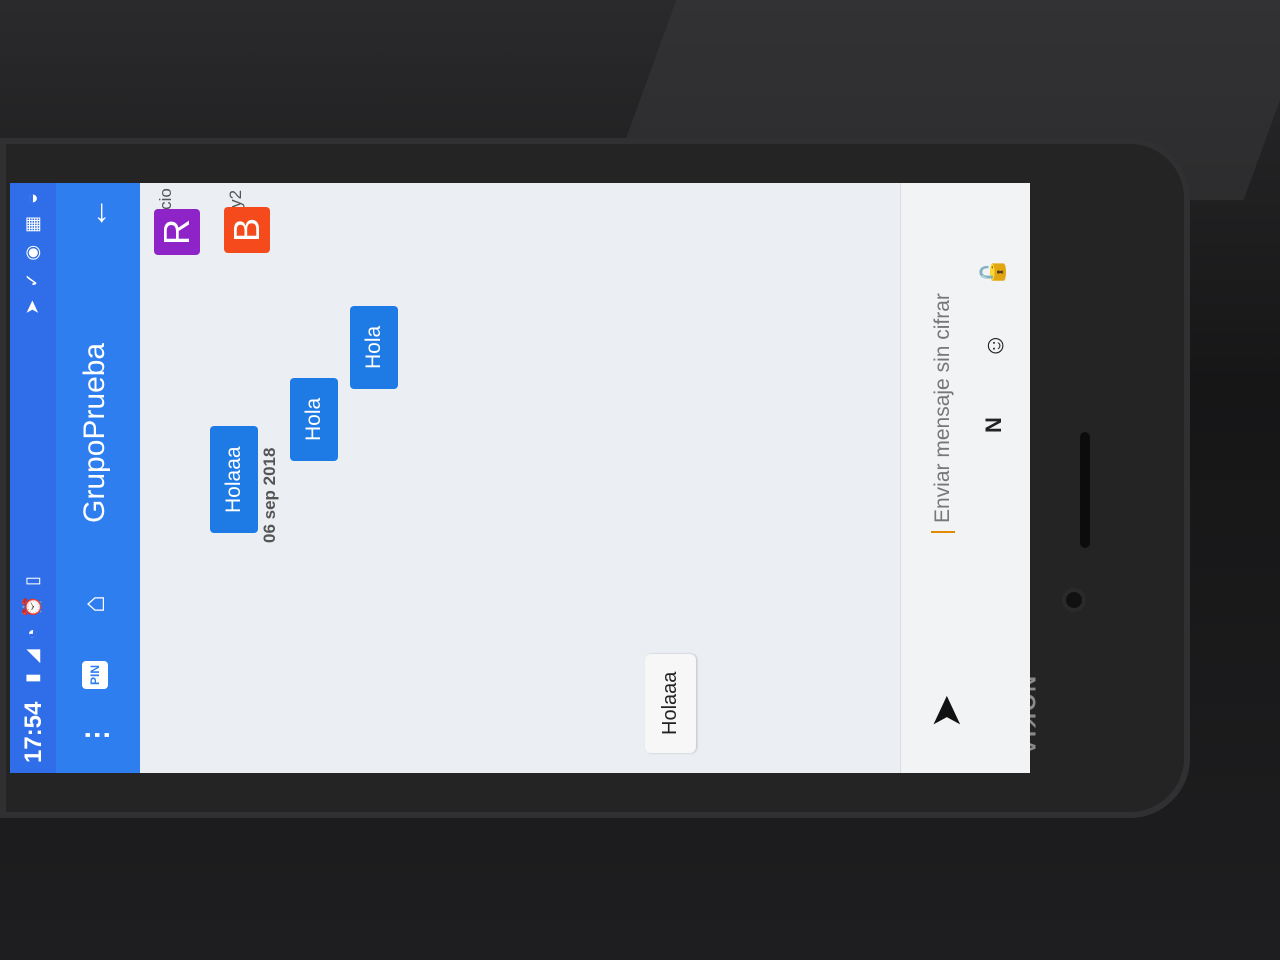 Image resolution: width=1280 pixels, height=960 pixels. I want to click on vibrate-icon: ▯, so click(32, 581).